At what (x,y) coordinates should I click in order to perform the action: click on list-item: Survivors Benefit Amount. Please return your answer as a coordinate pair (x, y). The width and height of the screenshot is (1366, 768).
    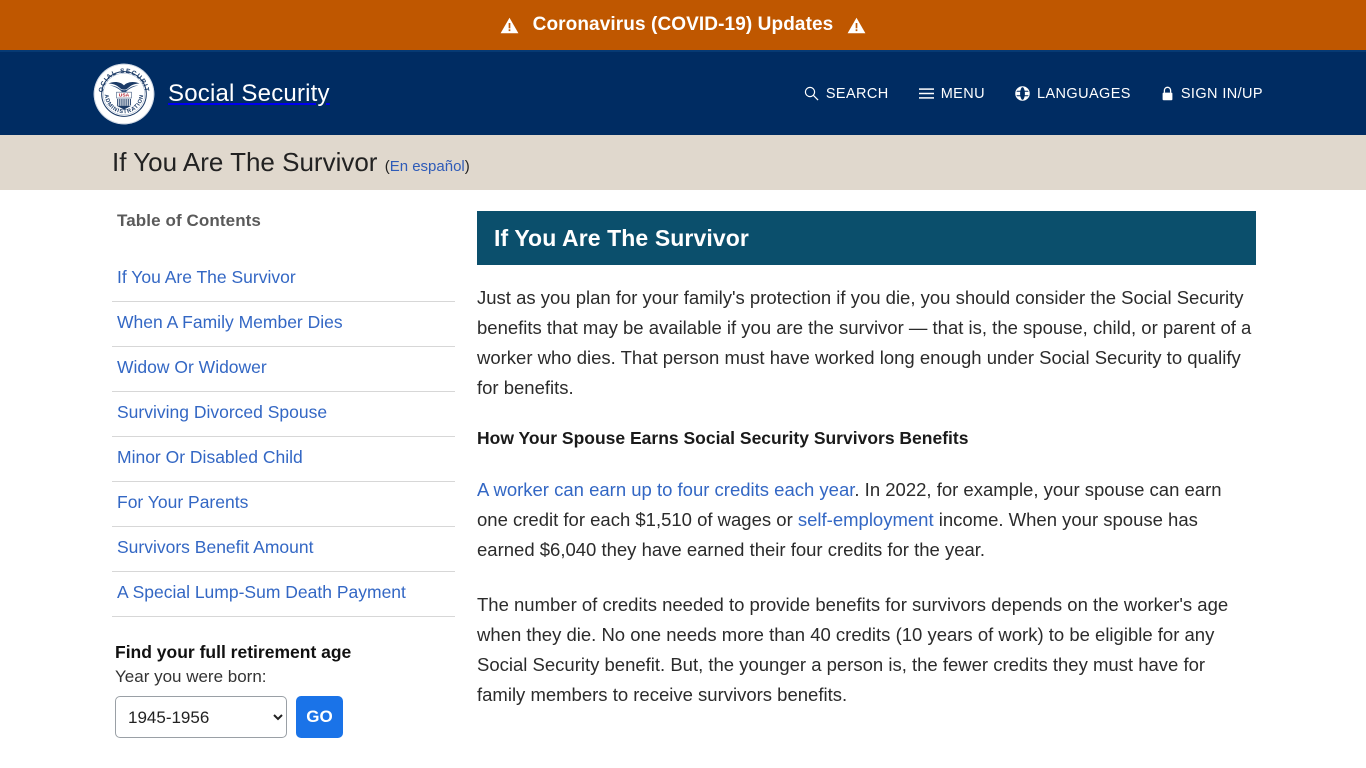
    Looking at the image, I should click on (283, 549).